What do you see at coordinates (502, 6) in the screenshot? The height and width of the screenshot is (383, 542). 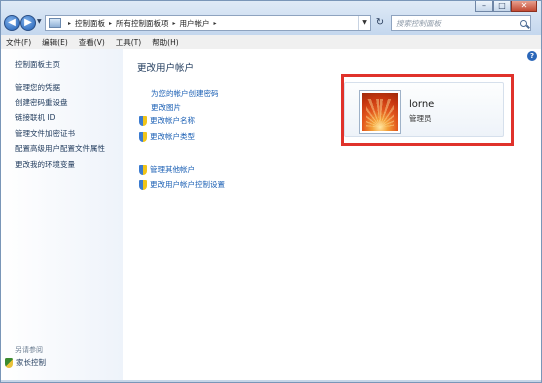 I see `maximize-button: □` at bounding box center [502, 6].